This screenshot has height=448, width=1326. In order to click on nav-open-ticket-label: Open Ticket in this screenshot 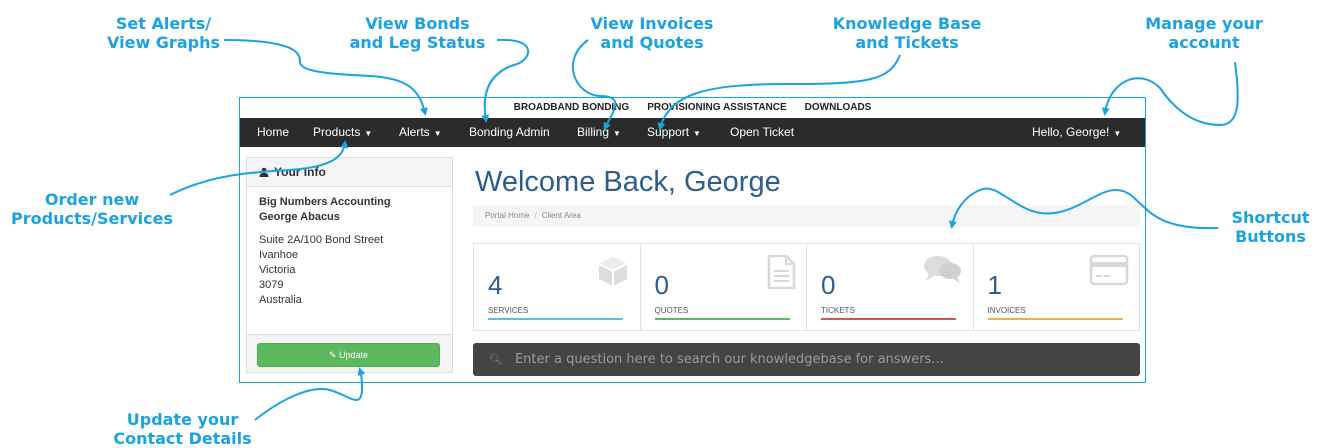, I will do `click(762, 132)`.